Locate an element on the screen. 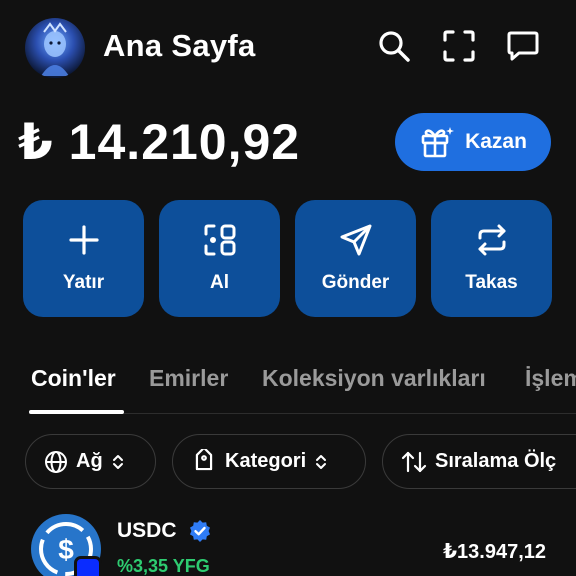 Image resolution: width=576 pixels, height=576 pixels. gift-icon is located at coordinates (438, 142).